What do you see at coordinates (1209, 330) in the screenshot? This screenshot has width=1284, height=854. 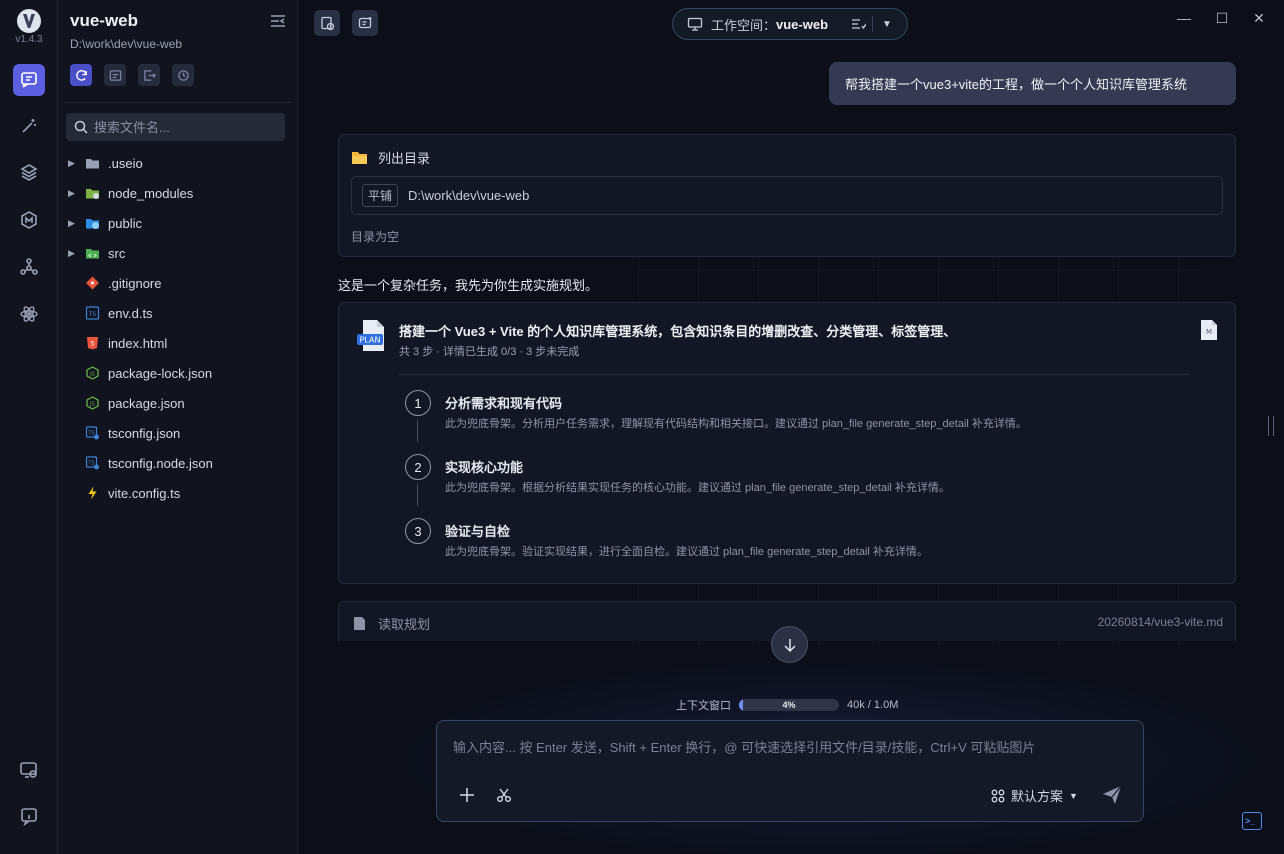 I see `markdown-file-icon: M` at bounding box center [1209, 330].